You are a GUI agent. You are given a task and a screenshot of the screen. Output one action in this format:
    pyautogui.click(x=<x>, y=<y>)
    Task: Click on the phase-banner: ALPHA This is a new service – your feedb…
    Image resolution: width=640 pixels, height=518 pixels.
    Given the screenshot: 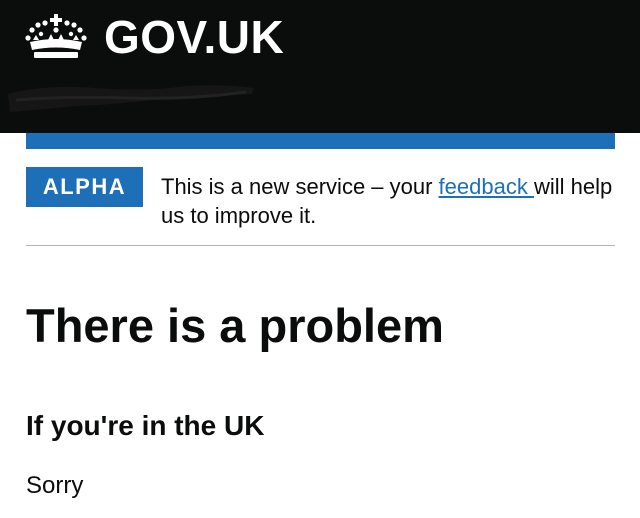 What is the action you would take?
    pyautogui.click(x=320, y=206)
    